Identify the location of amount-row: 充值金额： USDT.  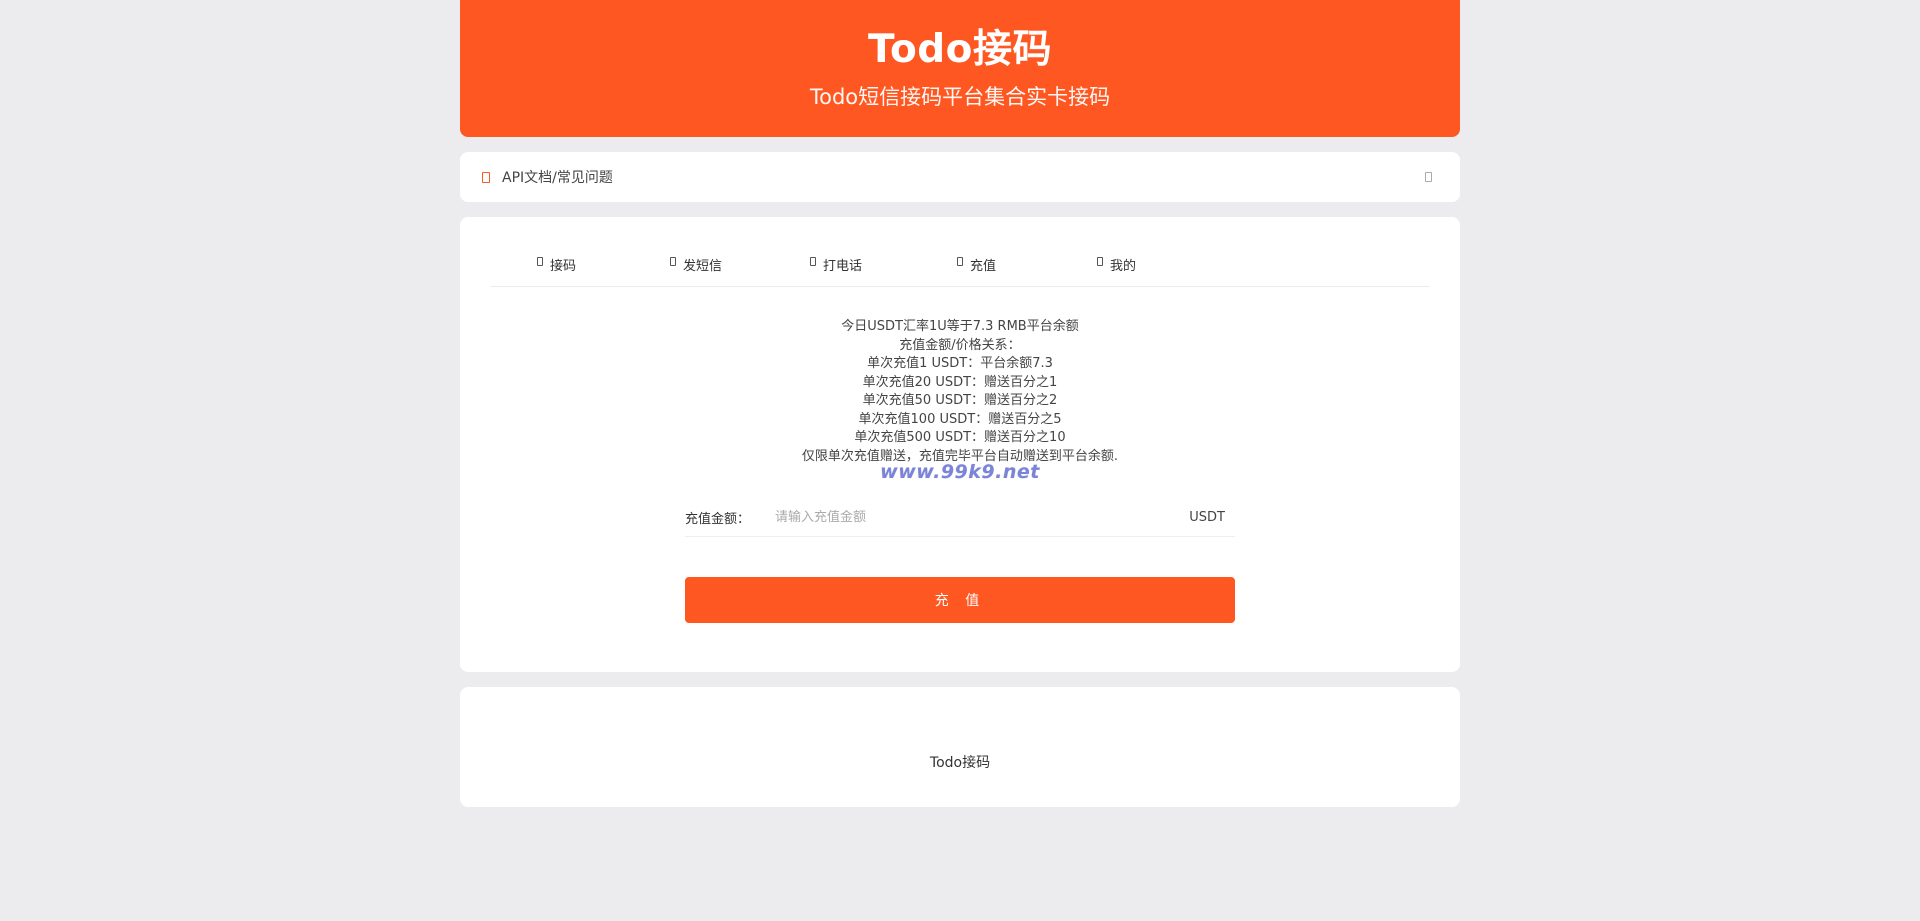
(960, 518).